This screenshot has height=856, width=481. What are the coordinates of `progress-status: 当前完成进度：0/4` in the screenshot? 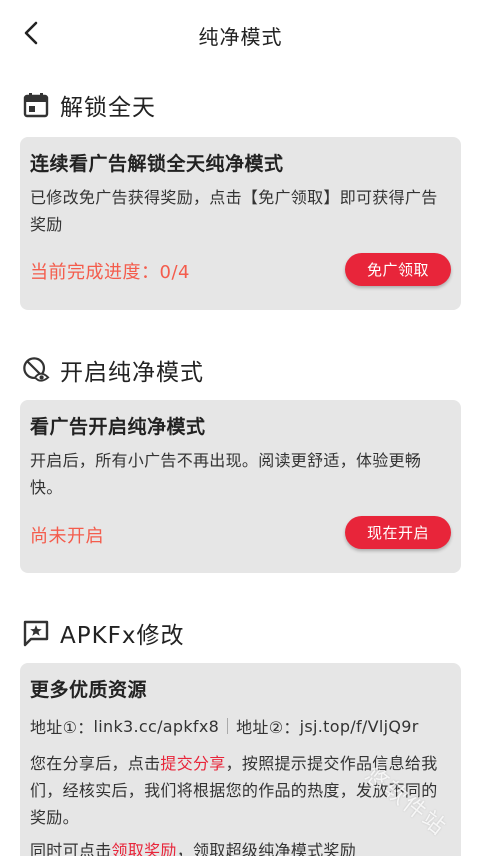 It's located at (110, 272).